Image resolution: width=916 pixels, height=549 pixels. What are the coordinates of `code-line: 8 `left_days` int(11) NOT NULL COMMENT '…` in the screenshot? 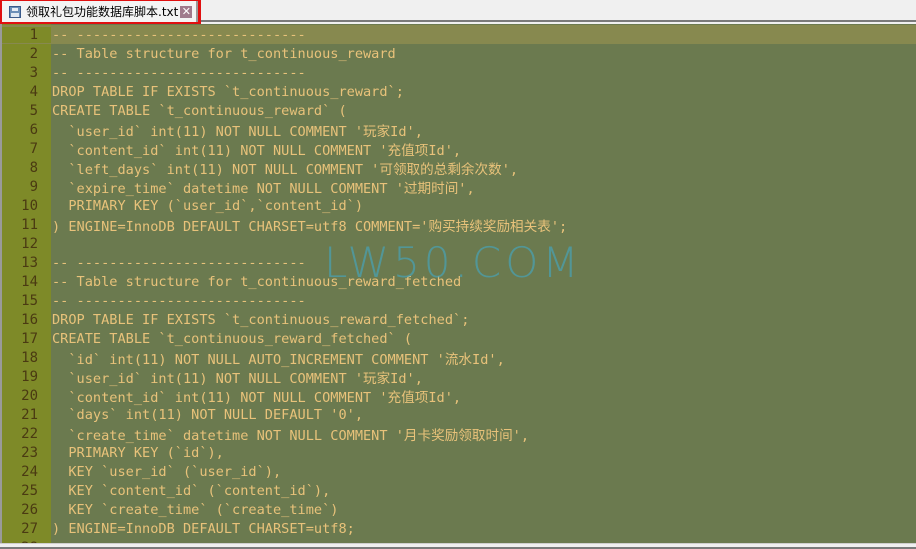 It's located at (459, 168).